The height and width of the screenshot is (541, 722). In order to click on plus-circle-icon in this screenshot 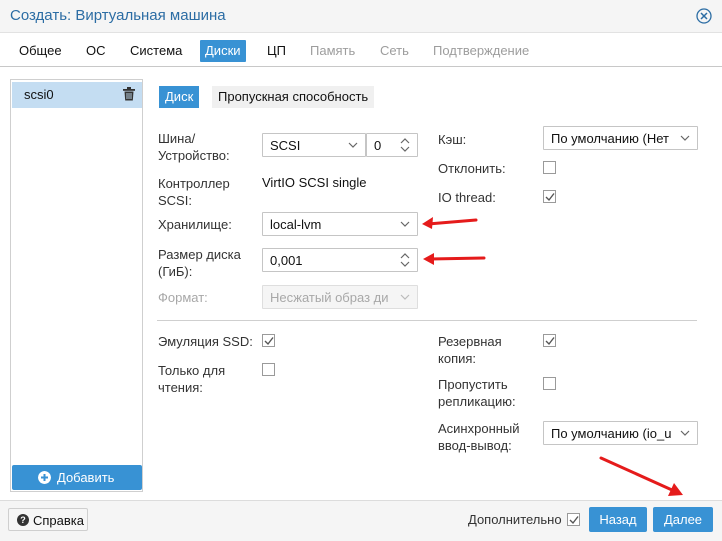, I will do `click(44, 477)`.